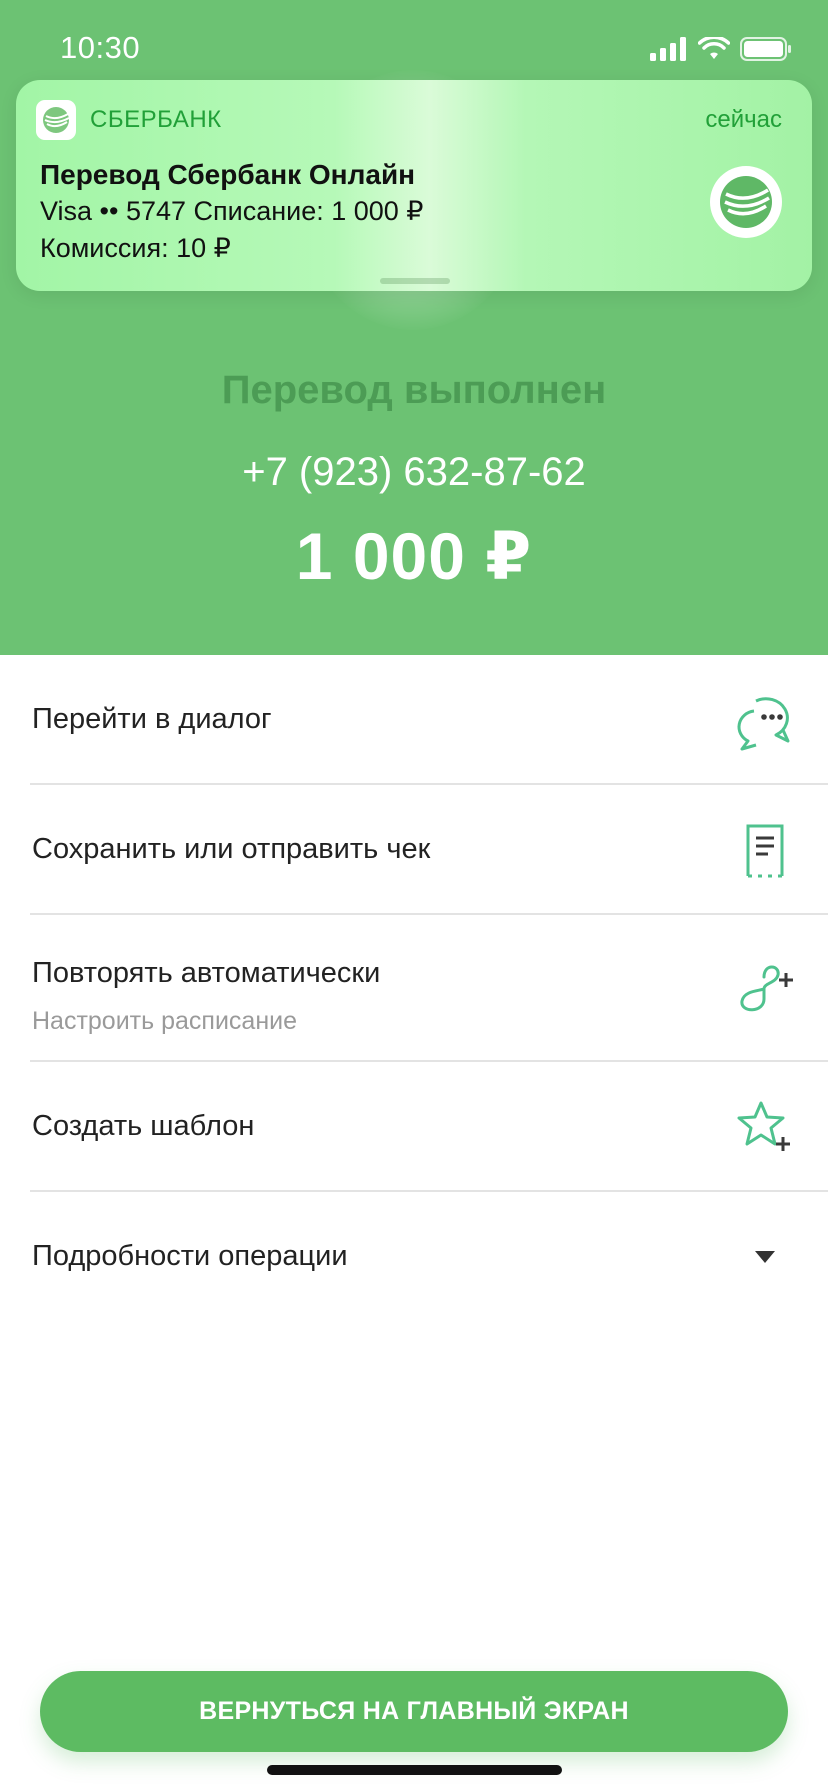  I want to click on notification-debit-line: Visa •• 5747 Списание: 1 000 ₽, so click(232, 211).